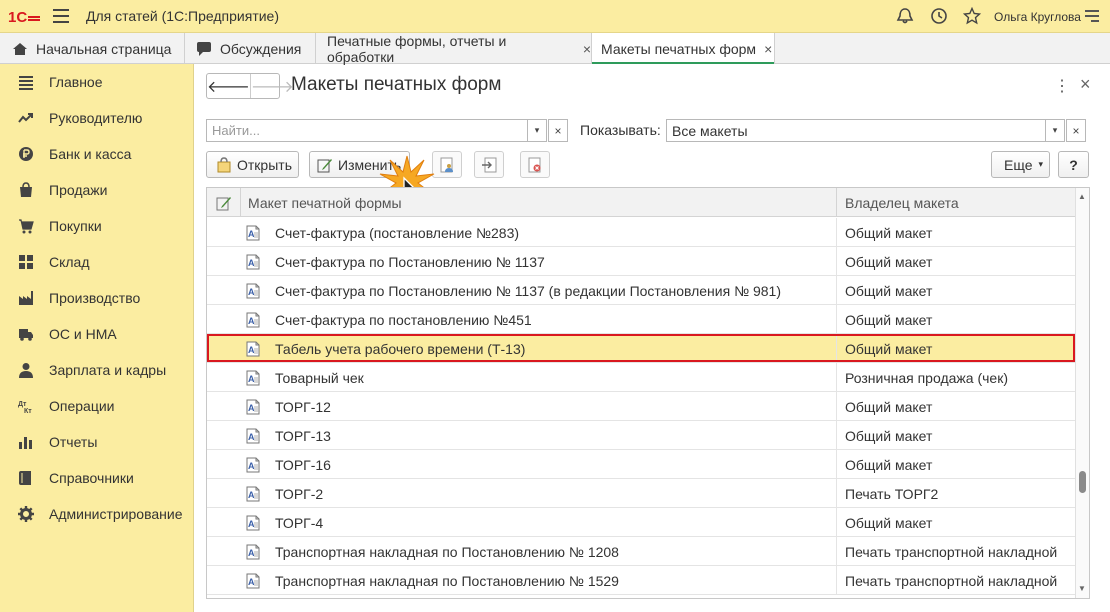 The width and height of the screenshot is (1110, 612). Describe the element at coordinates (683, 48) in the screenshot. I see `tab-print-templates: Макеты печатных форм ×` at that location.